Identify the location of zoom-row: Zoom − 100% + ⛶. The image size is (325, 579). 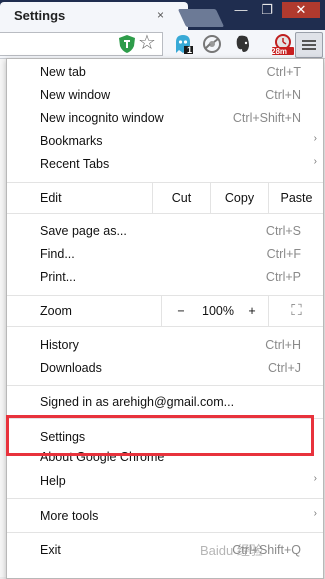
(165, 311).